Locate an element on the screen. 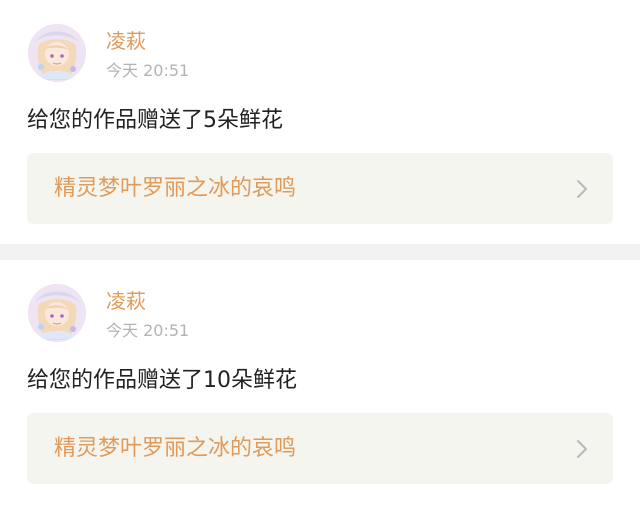  section-divider is located at coordinates (320, 252).